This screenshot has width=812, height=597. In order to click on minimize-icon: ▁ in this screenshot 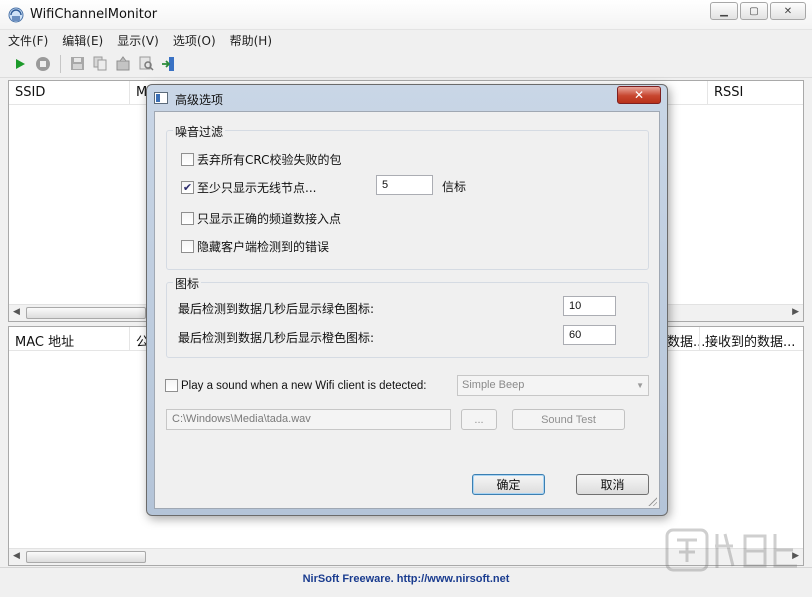, I will do `click(724, 11)`.